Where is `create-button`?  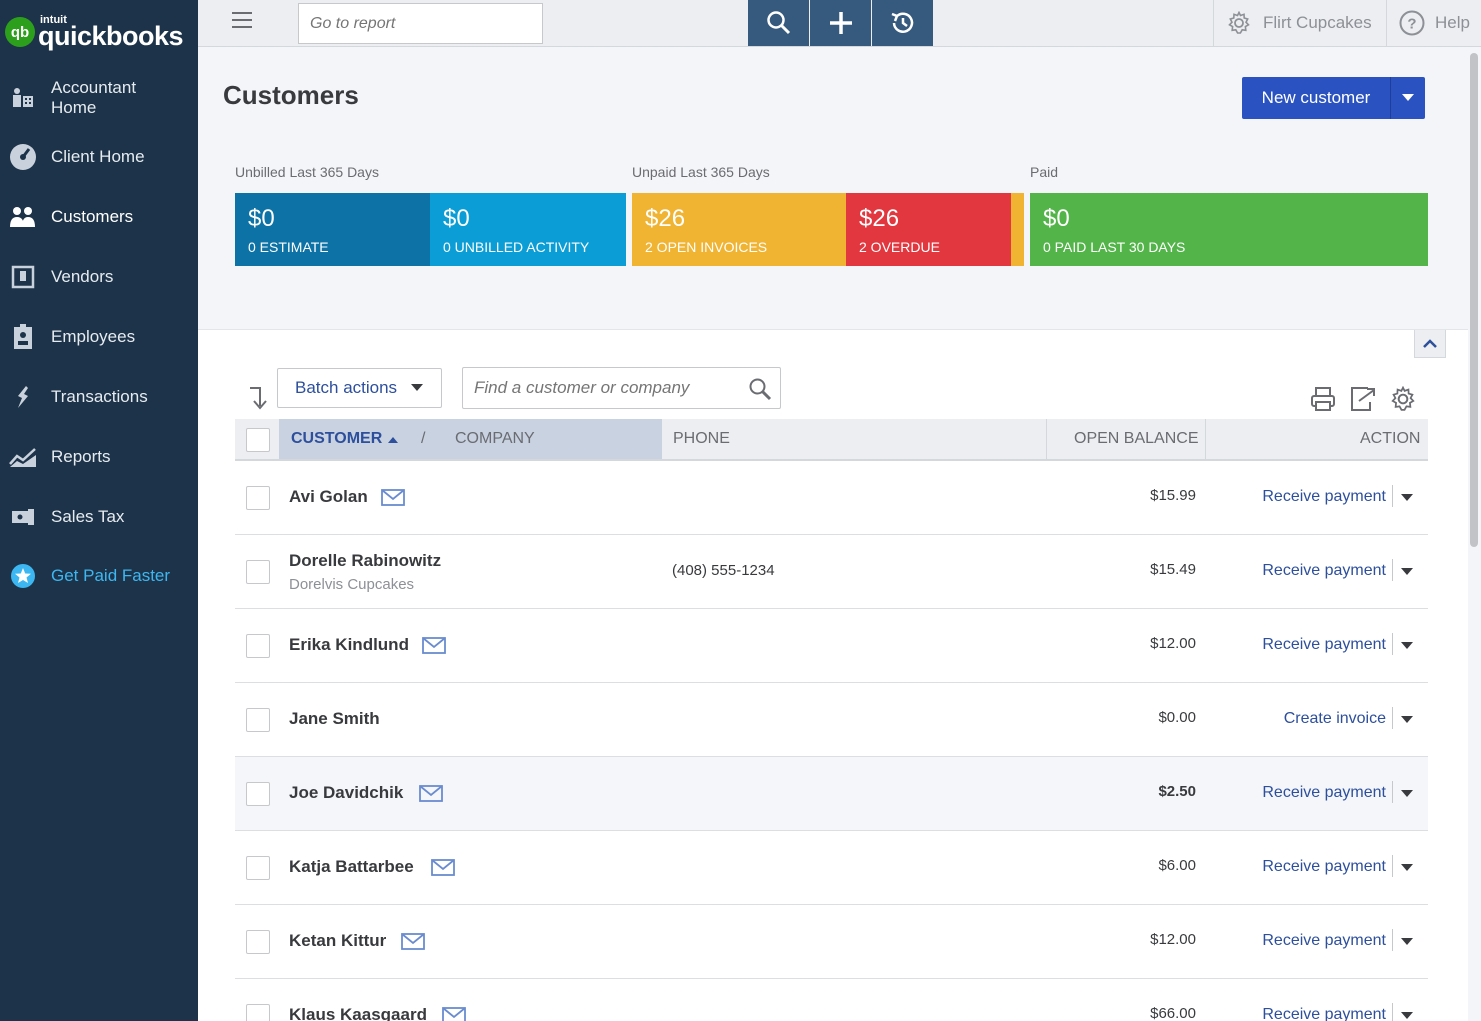 create-button is located at coordinates (840, 23).